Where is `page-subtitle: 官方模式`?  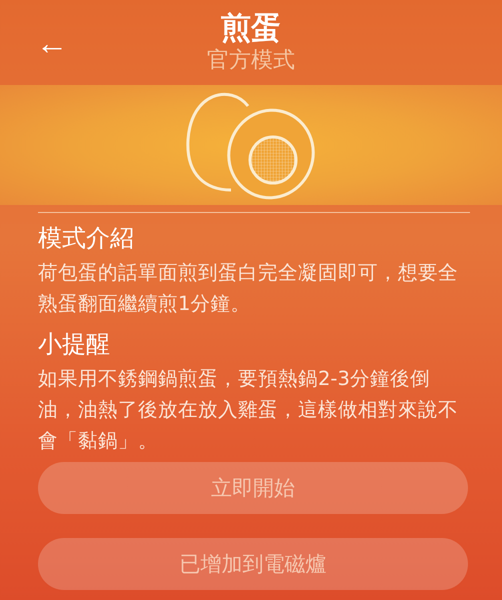 page-subtitle: 官方模式 is located at coordinates (251, 60).